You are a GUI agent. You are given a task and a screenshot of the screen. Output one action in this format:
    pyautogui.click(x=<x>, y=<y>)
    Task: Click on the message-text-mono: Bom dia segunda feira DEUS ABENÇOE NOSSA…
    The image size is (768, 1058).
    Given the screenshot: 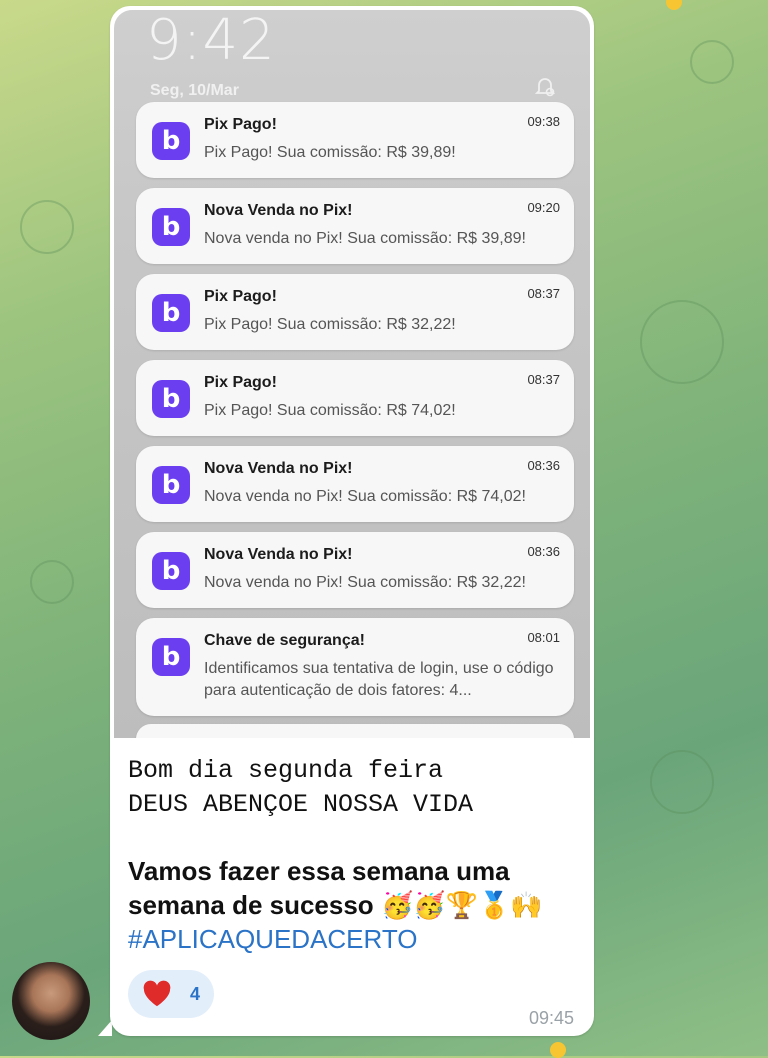 What is the action you would take?
    pyautogui.click(x=301, y=787)
    